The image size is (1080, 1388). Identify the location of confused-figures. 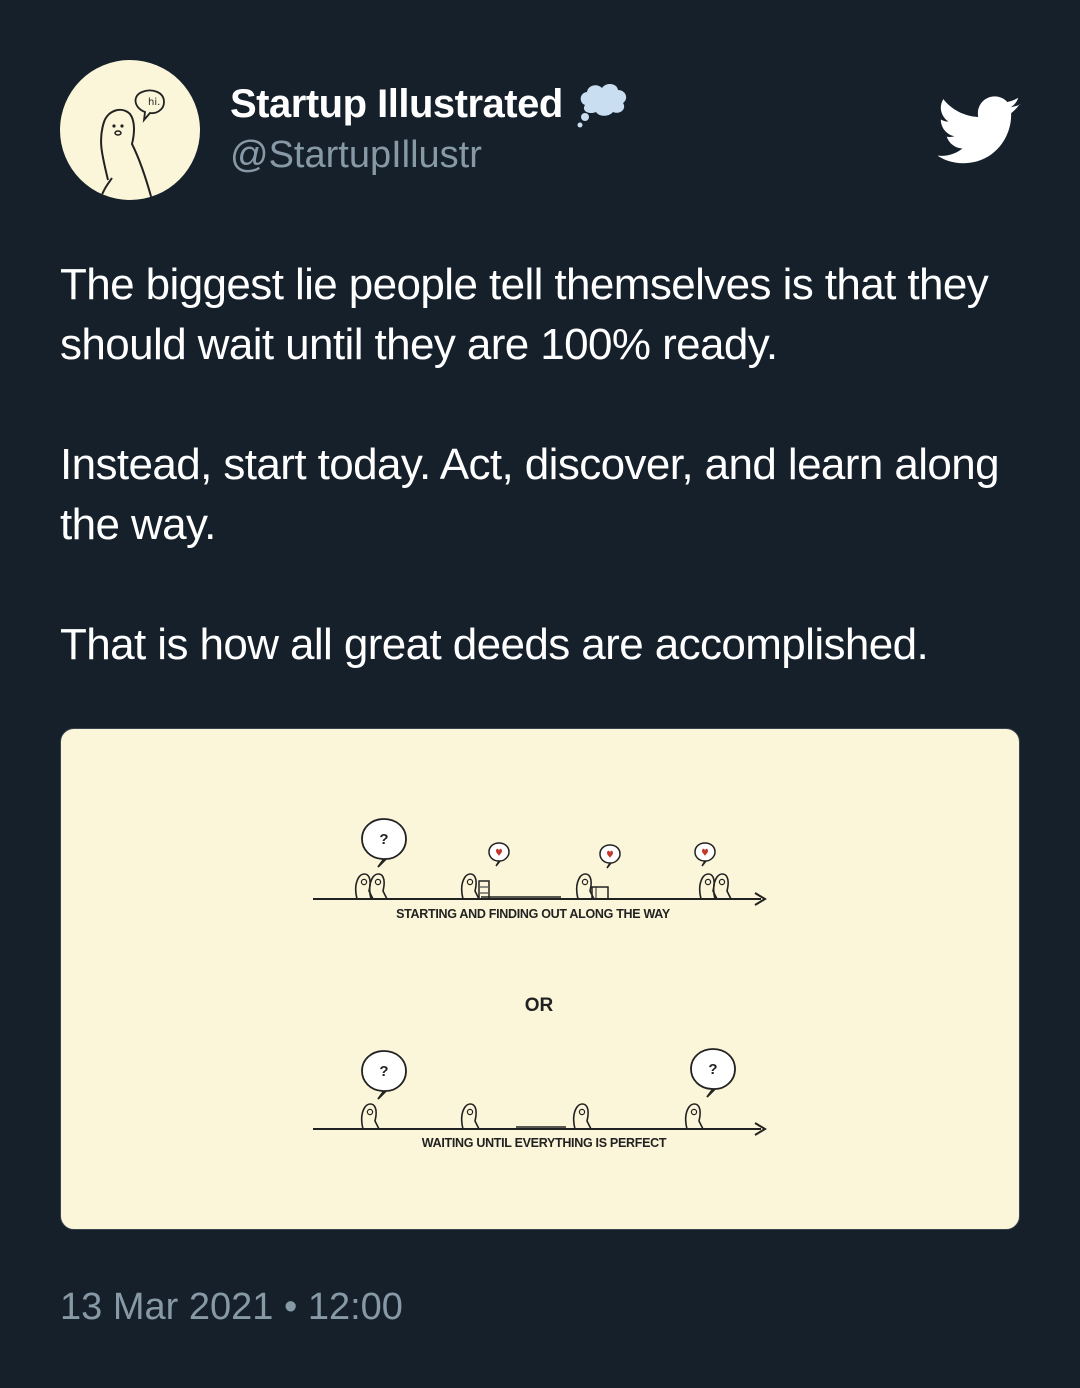
(371, 886).